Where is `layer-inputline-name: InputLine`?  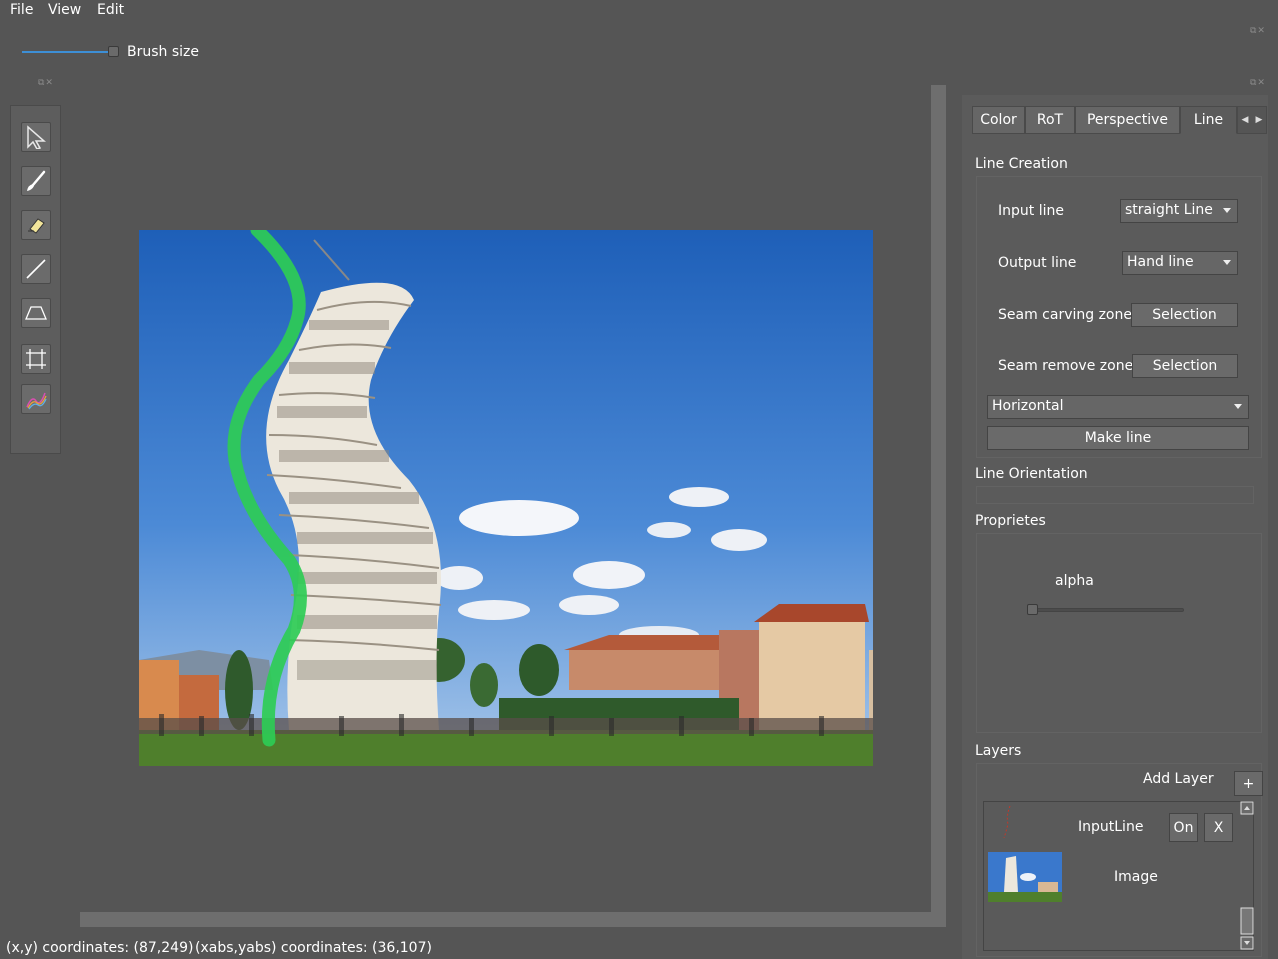 layer-inputline-name: InputLine is located at coordinates (1111, 827).